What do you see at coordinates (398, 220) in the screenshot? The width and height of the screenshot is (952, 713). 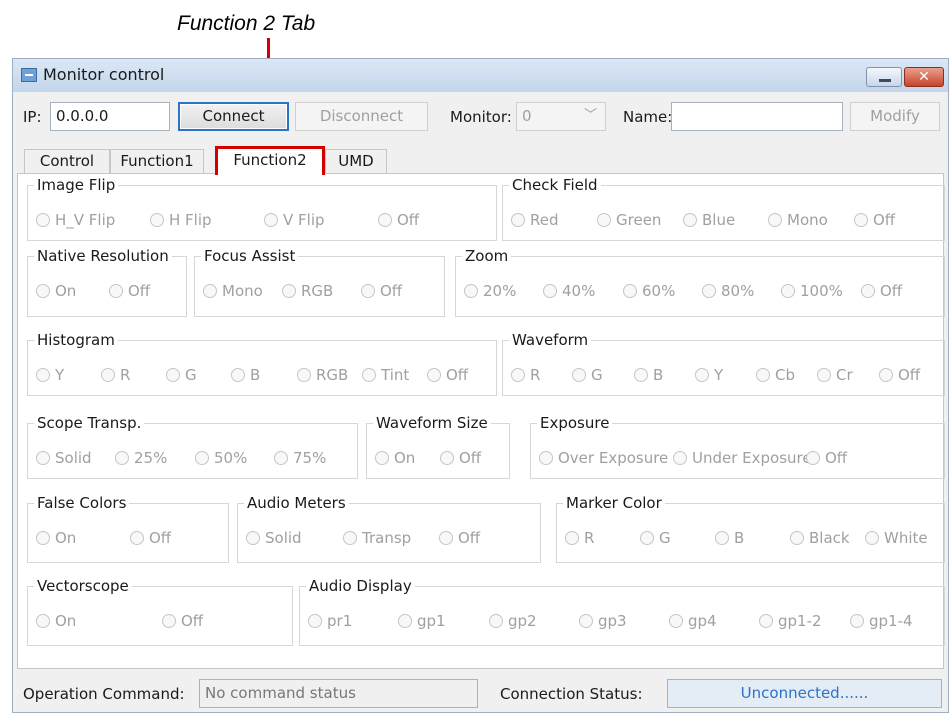 I see `image-flip-radio-off: Off` at bounding box center [398, 220].